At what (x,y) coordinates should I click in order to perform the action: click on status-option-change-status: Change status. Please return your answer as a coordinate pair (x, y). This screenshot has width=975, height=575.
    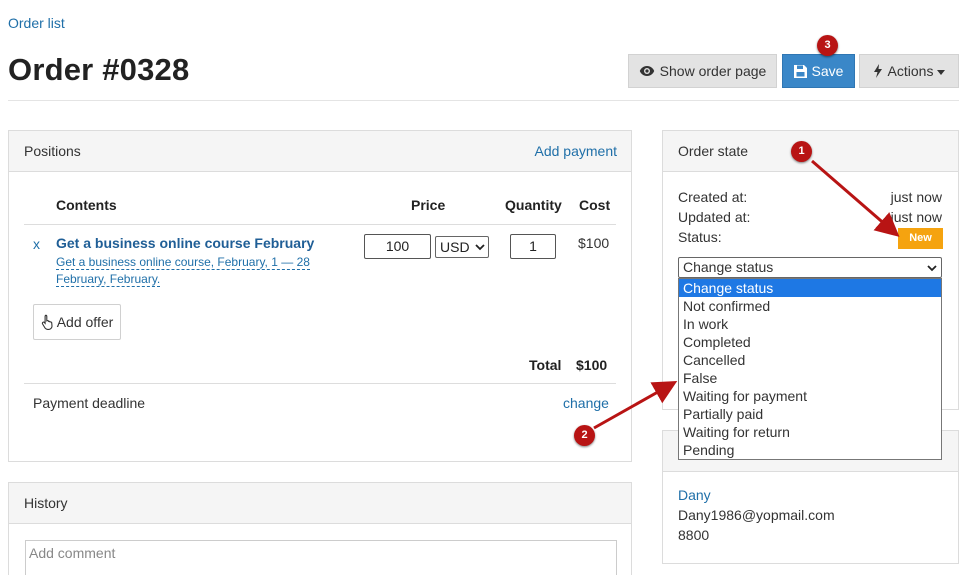
    Looking at the image, I should click on (810, 288).